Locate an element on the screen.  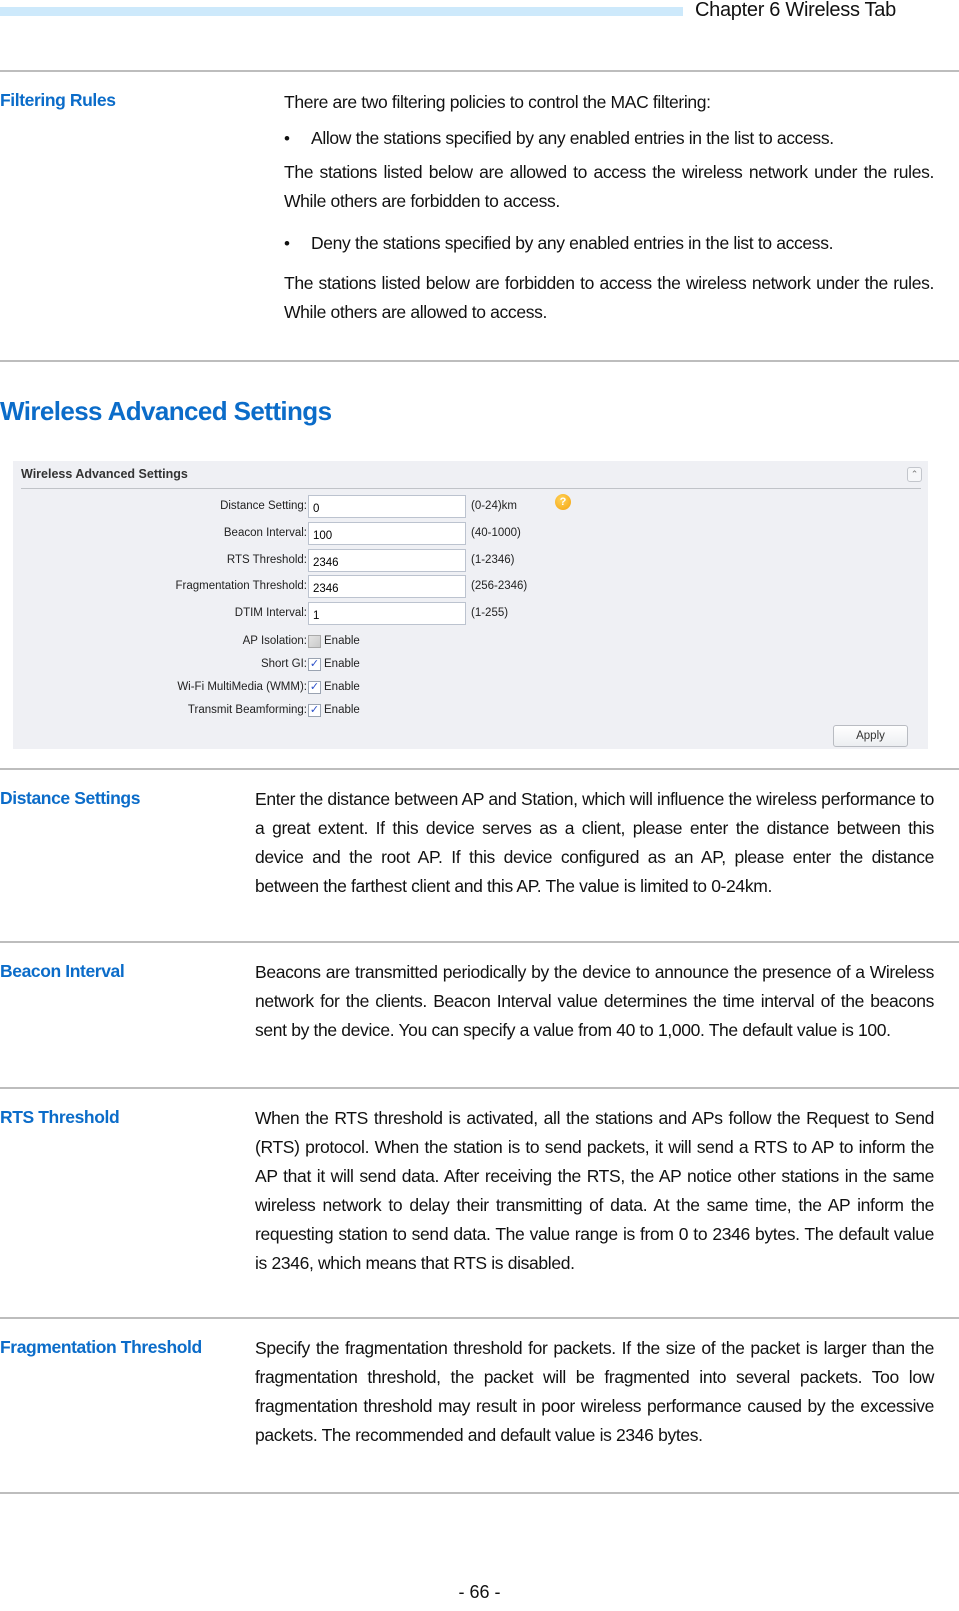
wmm-checkbox: ✓ is located at coordinates (314, 687).